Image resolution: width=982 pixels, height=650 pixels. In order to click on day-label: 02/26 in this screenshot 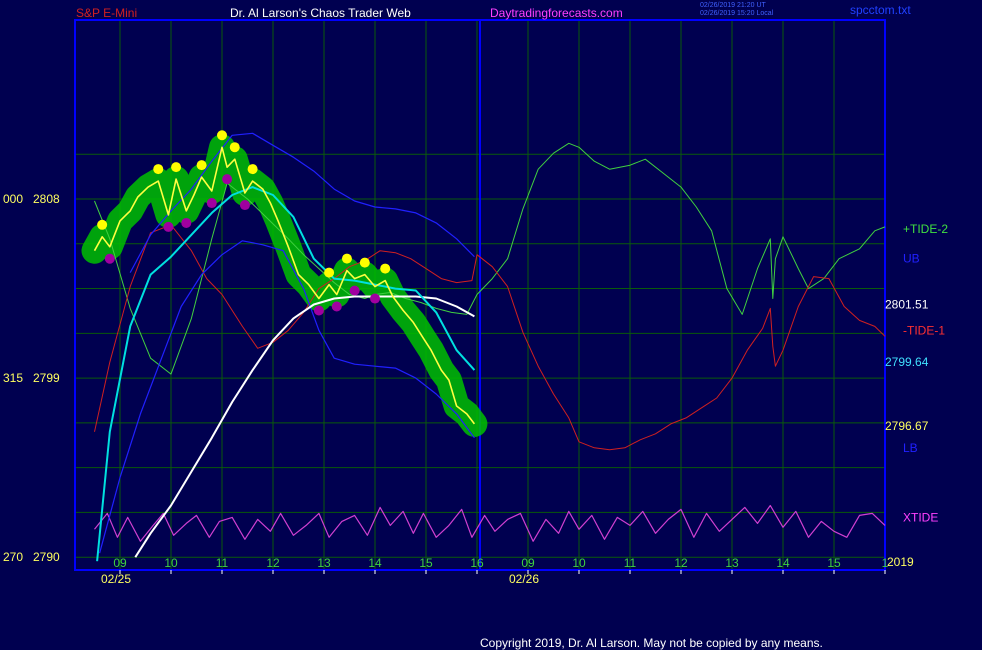, I will do `click(524, 579)`.